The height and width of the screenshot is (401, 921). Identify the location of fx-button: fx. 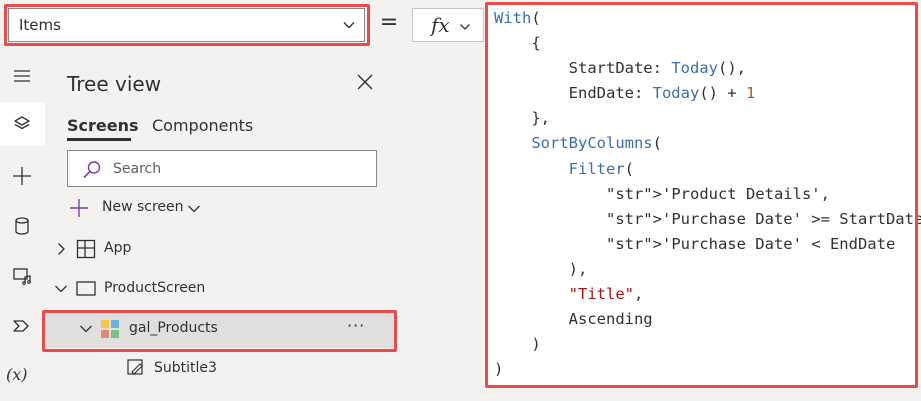
(448, 25).